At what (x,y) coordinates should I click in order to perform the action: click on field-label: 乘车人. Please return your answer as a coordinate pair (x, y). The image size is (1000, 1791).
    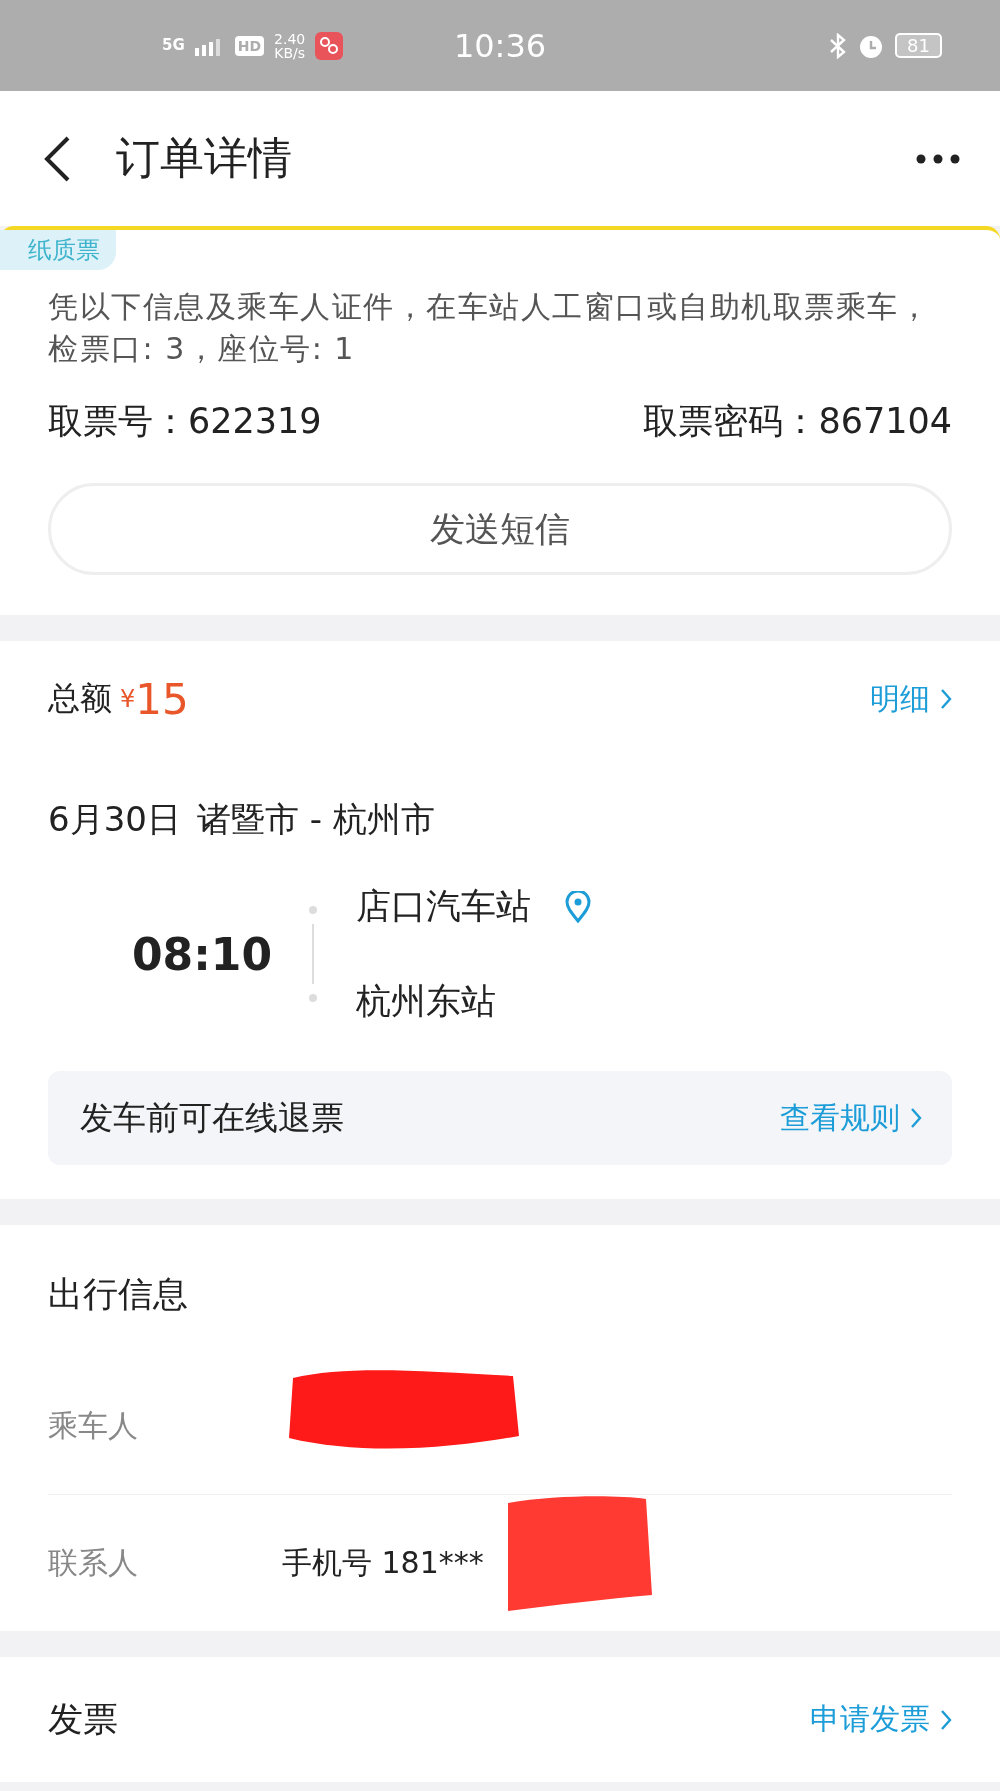
    Looking at the image, I should click on (93, 1425).